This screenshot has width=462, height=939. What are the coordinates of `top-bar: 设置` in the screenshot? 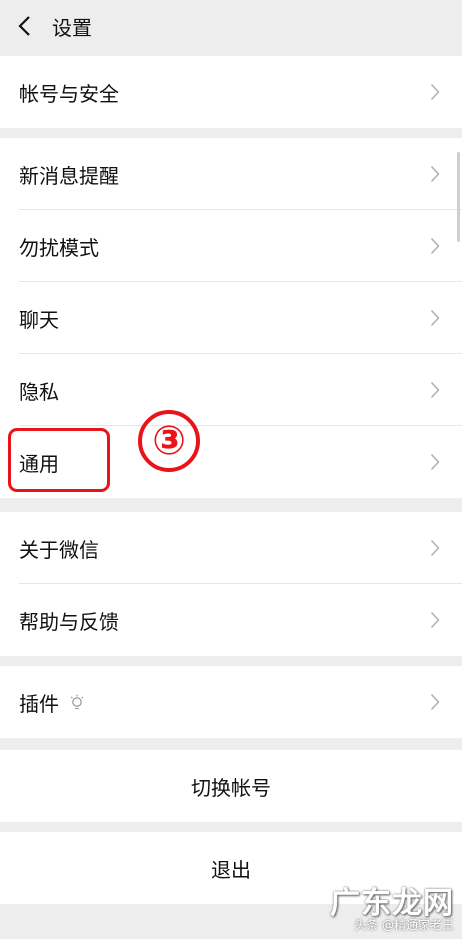 It's located at (231, 26).